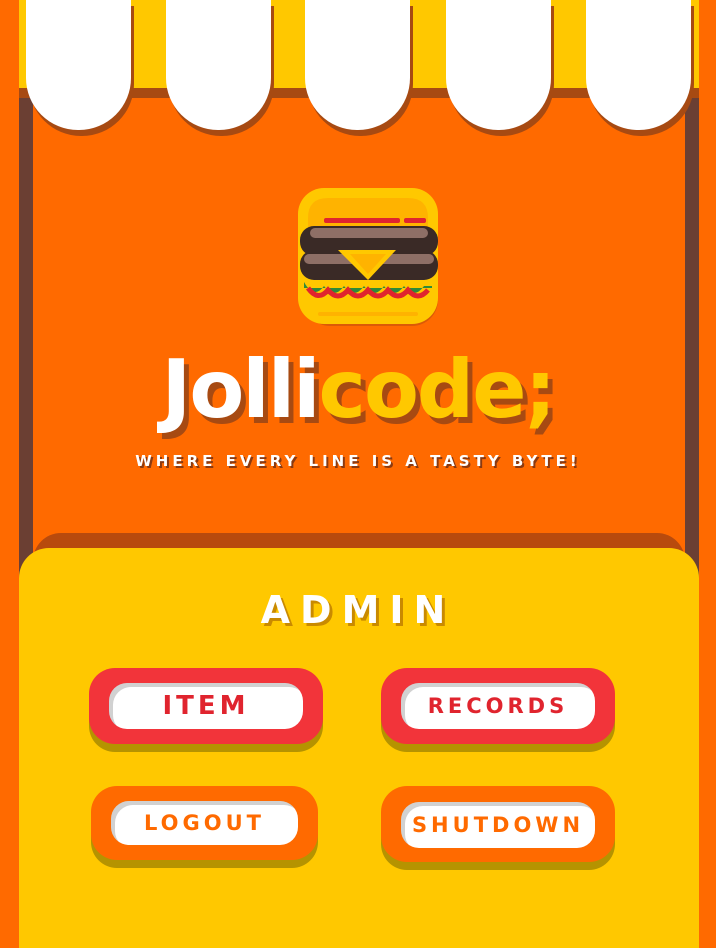 This screenshot has width=716, height=948. I want to click on logout-button: LOGOUT, so click(204, 823).